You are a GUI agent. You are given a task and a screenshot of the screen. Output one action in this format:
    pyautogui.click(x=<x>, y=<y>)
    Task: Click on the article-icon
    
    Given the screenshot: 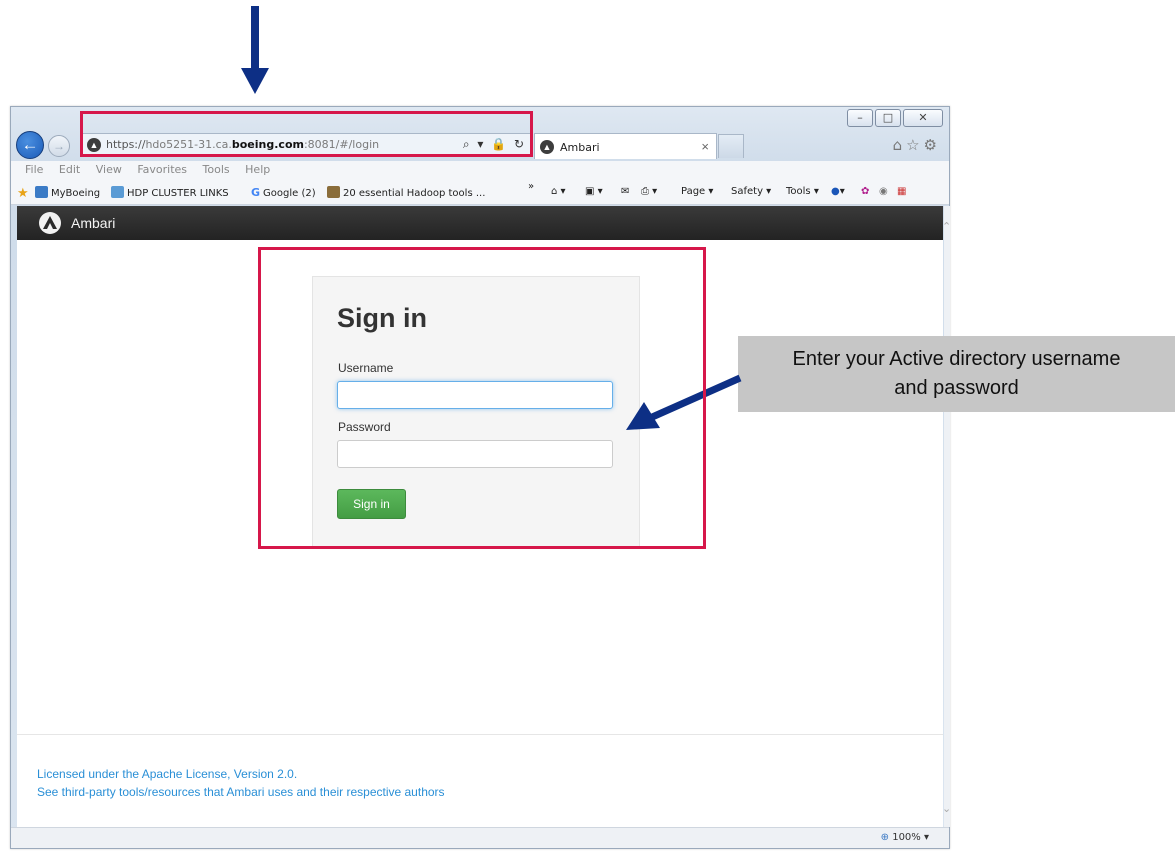 What is the action you would take?
    pyautogui.click(x=333, y=192)
    